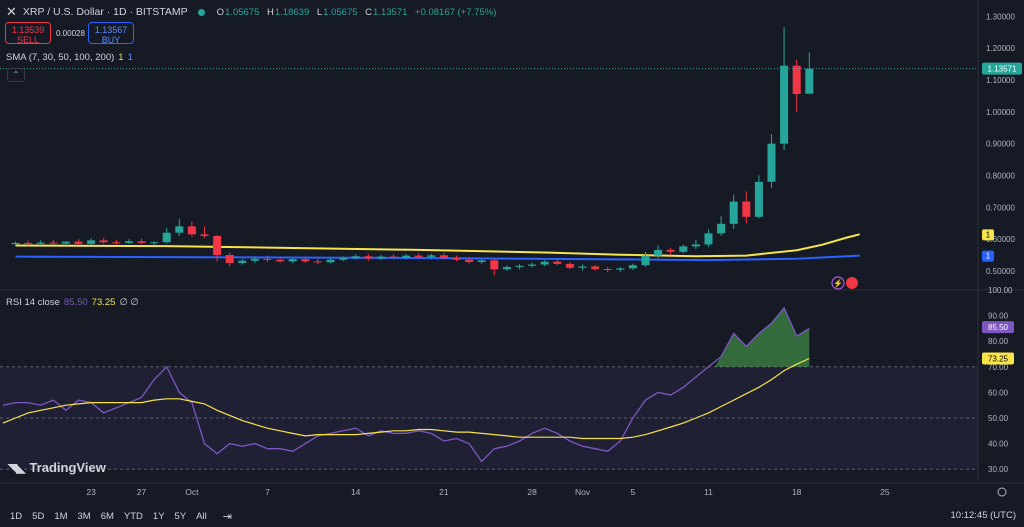 This screenshot has width=1024, height=527. I want to click on sell-button: 1.13539 SELL, so click(28, 33).